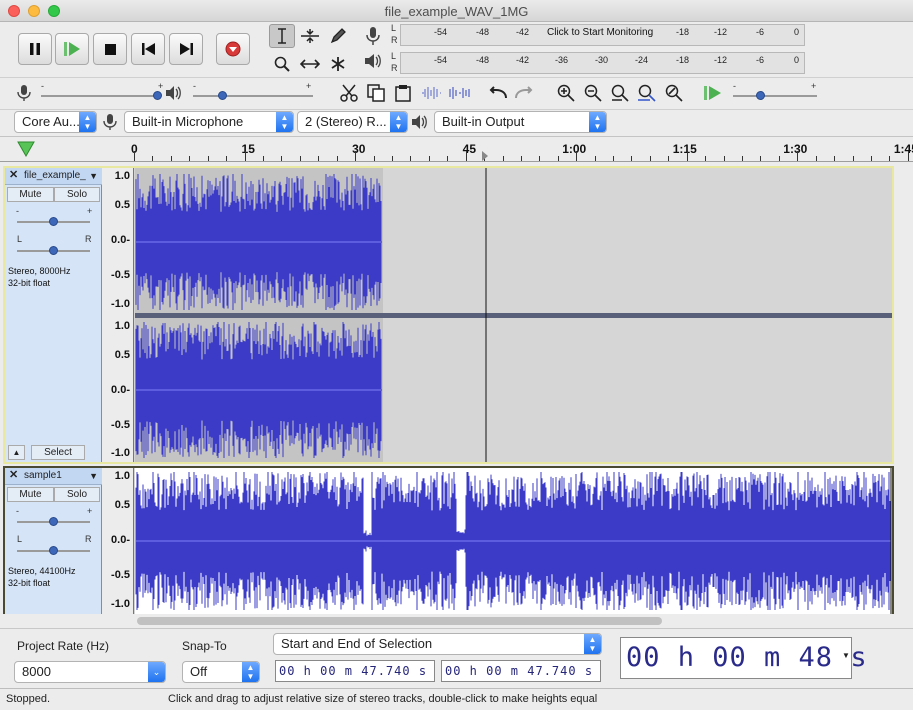 The image size is (913, 710). I want to click on pin-play-head-button, so click(26, 150).